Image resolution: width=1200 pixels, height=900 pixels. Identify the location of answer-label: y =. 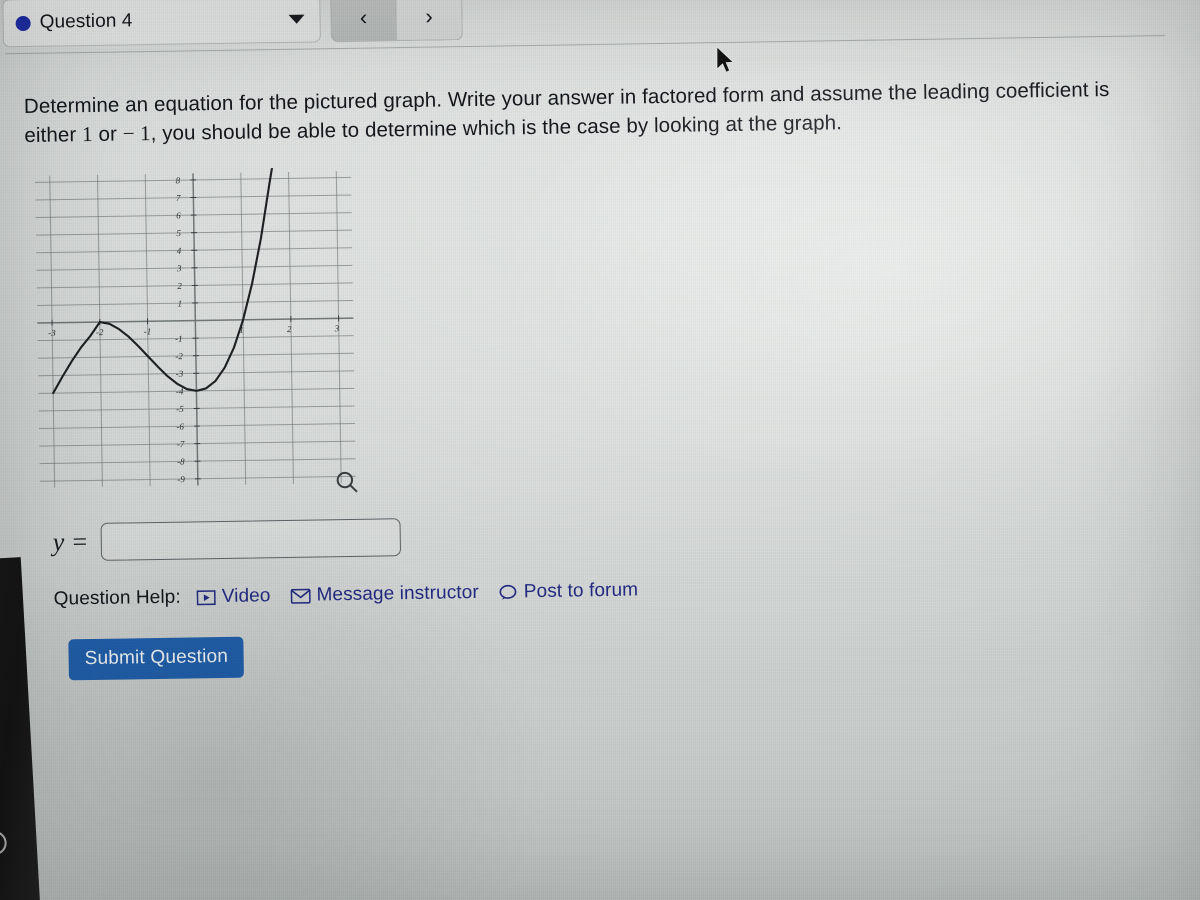
(70, 542).